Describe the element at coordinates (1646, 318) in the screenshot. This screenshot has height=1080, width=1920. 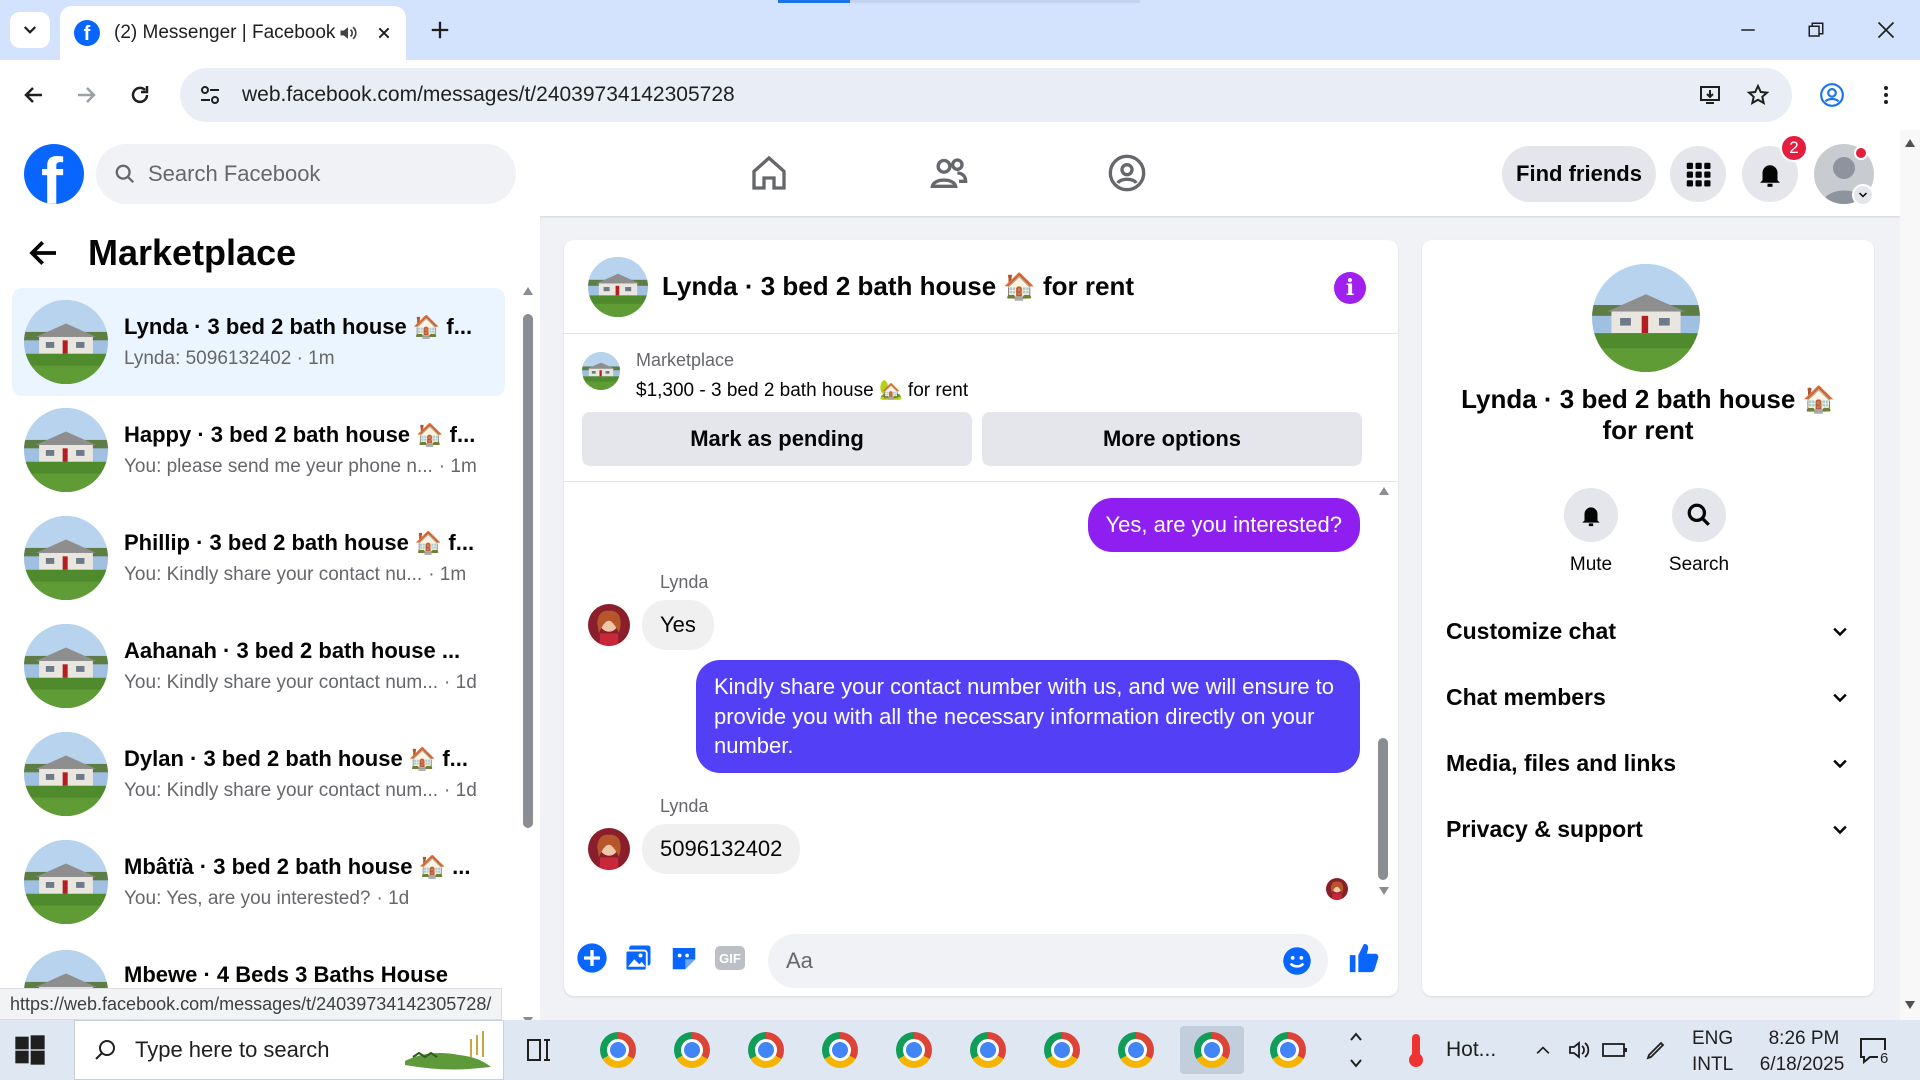
I see `info-listing-thumbnail` at that location.